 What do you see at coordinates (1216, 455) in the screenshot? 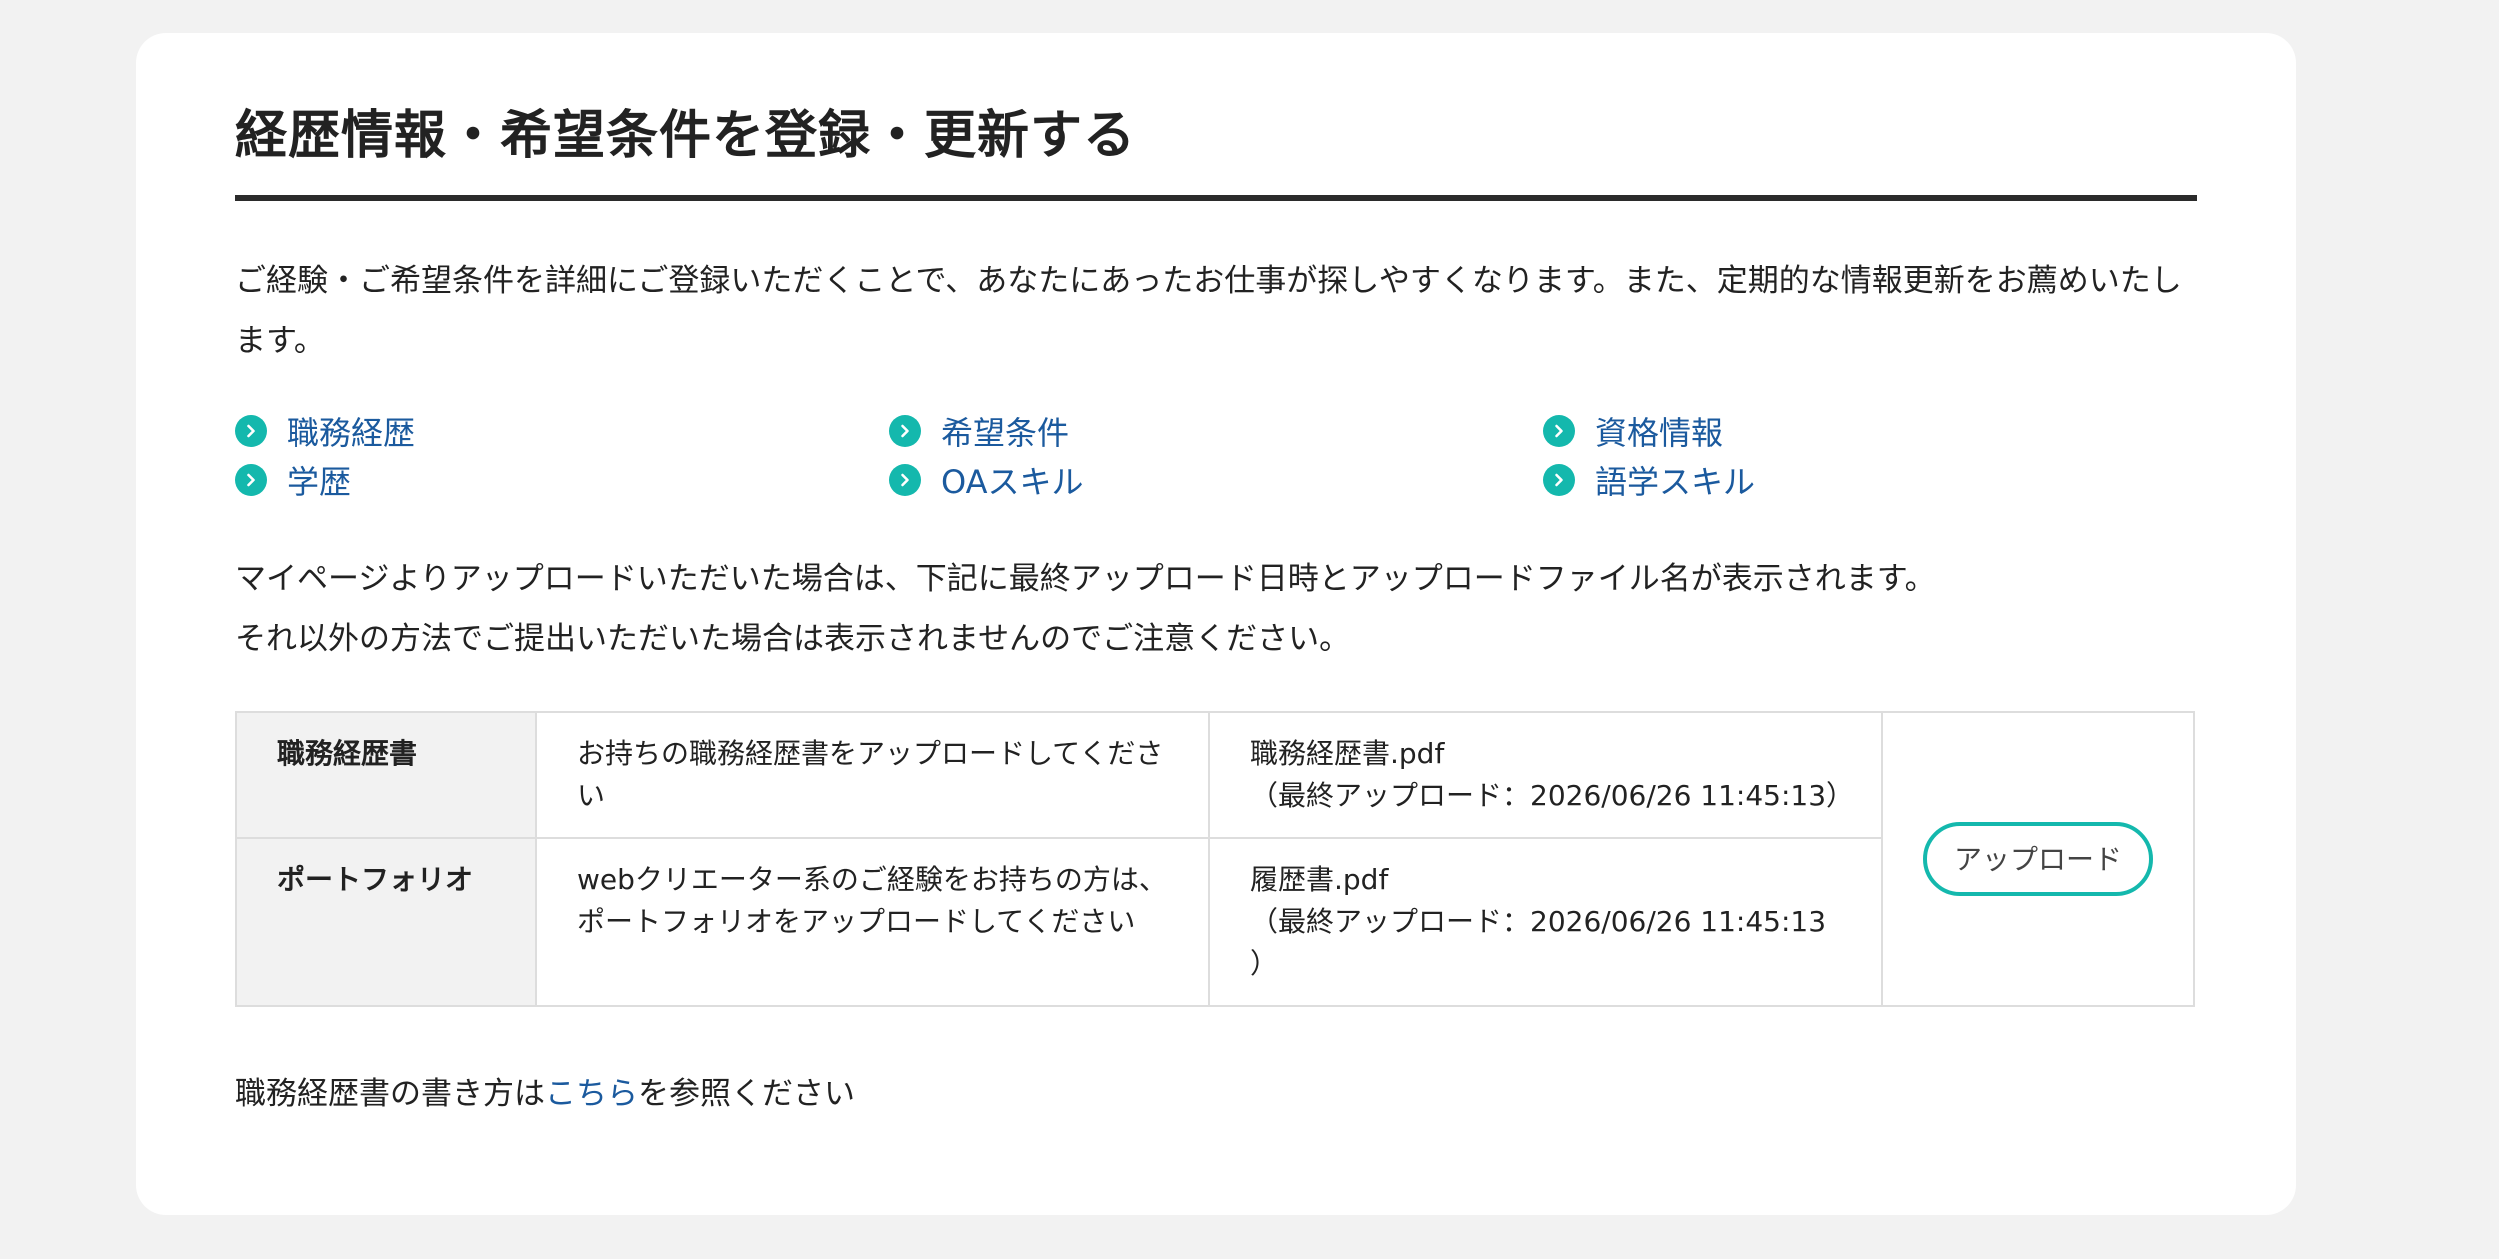
I see `profile-links: 職務経歴 希望条件 資格情報 学歴 OAスキル 語学スキル` at bounding box center [1216, 455].